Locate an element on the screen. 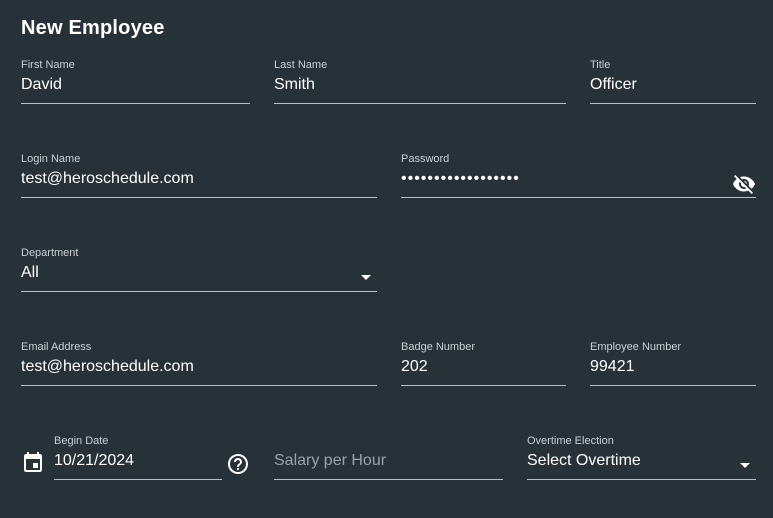 The height and width of the screenshot is (518, 773). password-label: Password is located at coordinates (425, 159).